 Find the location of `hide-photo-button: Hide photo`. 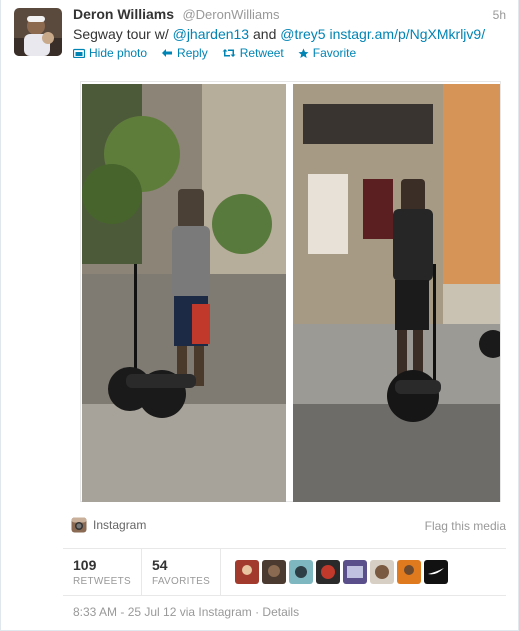

hide-photo-button: Hide photo is located at coordinates (110, 53).